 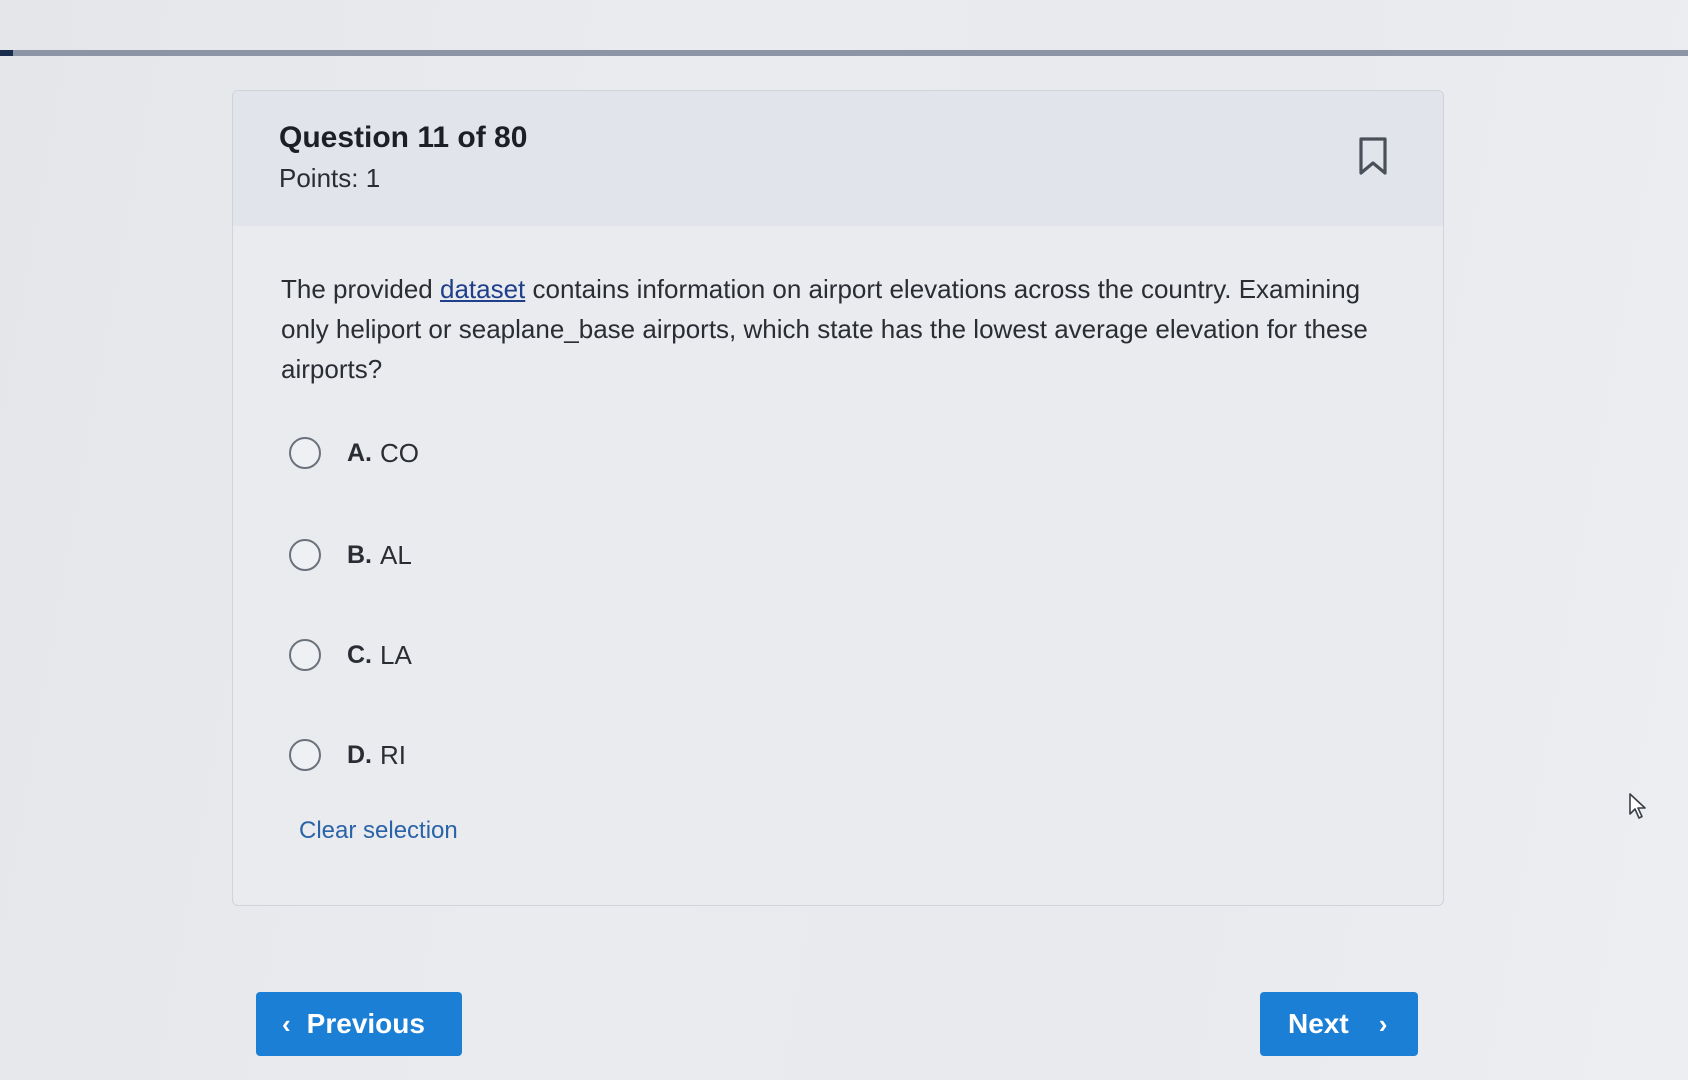 What do you see at coordinates (359, 754) in the screenshot?
I see `option-letter: D.` at bounding box center [359, 754].